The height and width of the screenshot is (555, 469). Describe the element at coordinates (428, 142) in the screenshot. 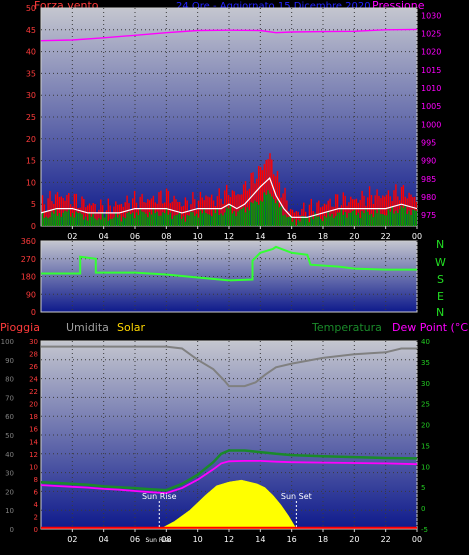

I see `y-tick-label: 995` at that location.